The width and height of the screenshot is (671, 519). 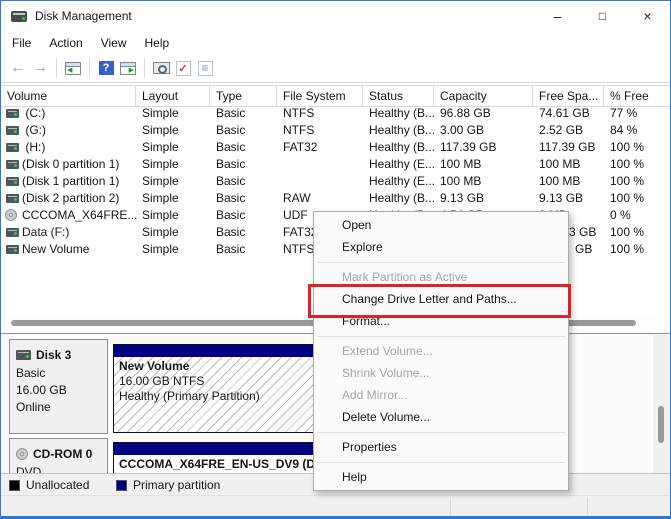 What do you see at coordinates (183, 68) in the screenshot?
I see `toolbar-check-button: ✓` at bounding box center [183, 68].